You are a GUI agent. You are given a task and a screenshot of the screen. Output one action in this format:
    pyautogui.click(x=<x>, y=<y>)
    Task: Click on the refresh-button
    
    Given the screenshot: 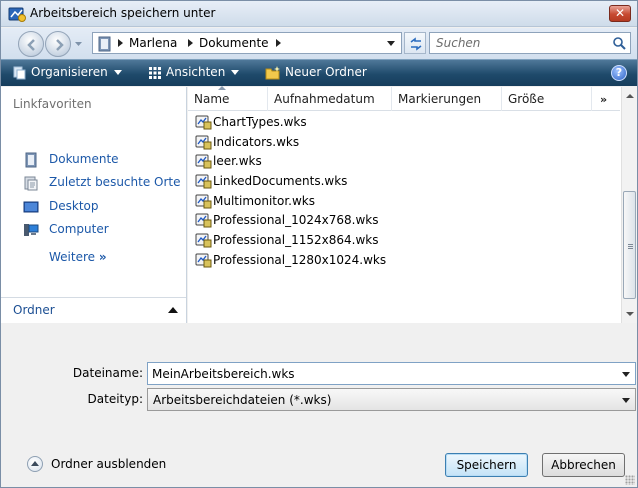 What is the action you would take?
    pyautogui.click(x=415, y=43)
    